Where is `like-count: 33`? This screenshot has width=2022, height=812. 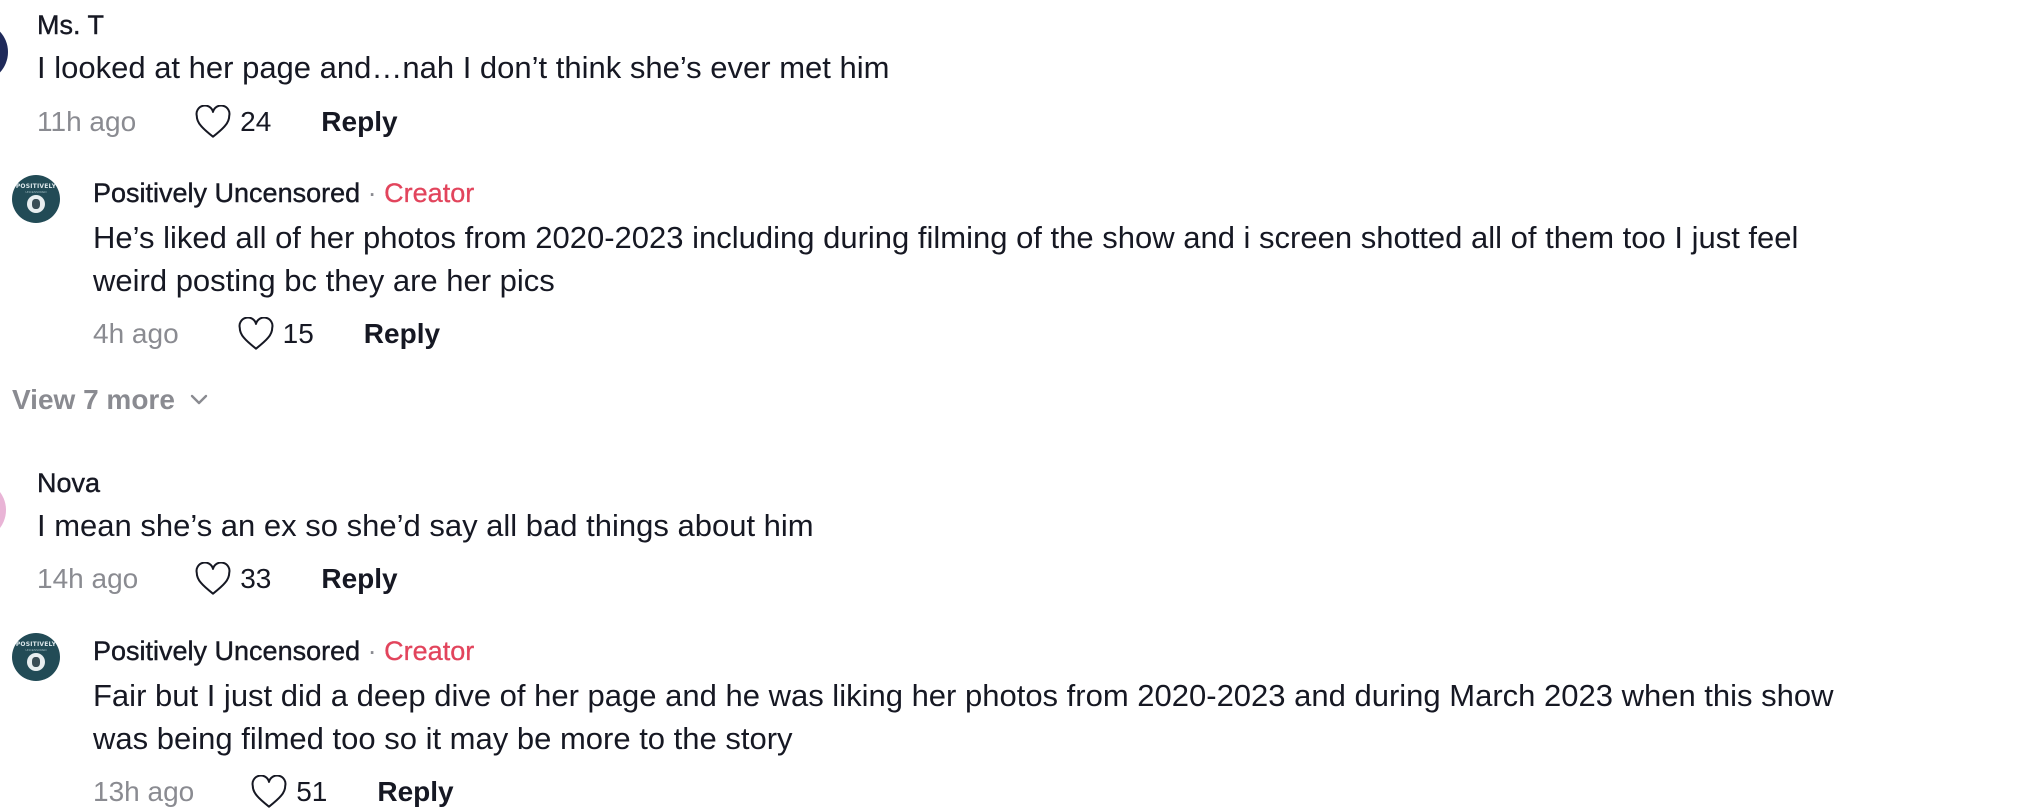
like-count: 33 is located at coordinates (256, 578).